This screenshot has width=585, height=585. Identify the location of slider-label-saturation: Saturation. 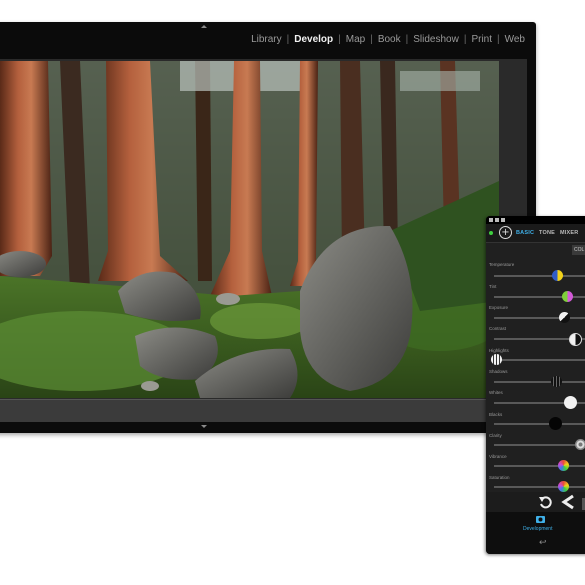
(499, 477).